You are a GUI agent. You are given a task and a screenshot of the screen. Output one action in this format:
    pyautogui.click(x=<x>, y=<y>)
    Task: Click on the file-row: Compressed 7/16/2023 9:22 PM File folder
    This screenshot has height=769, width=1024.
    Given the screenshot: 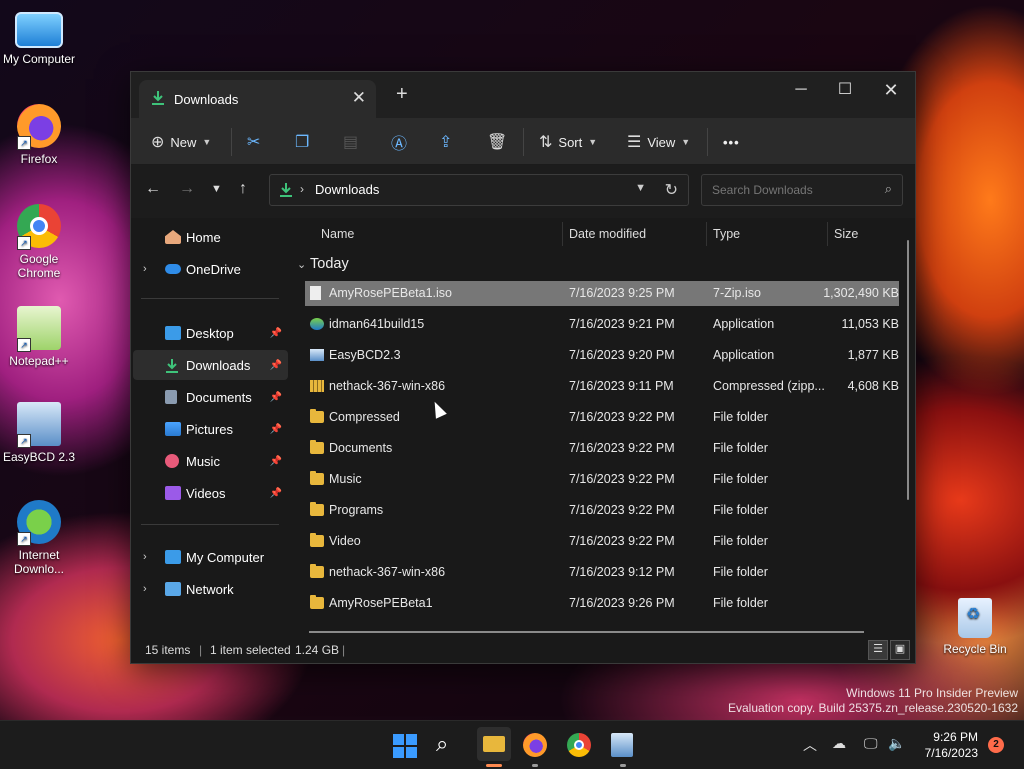 What is the action you would take?
    pyautogui.click(x=602, y=417)
    